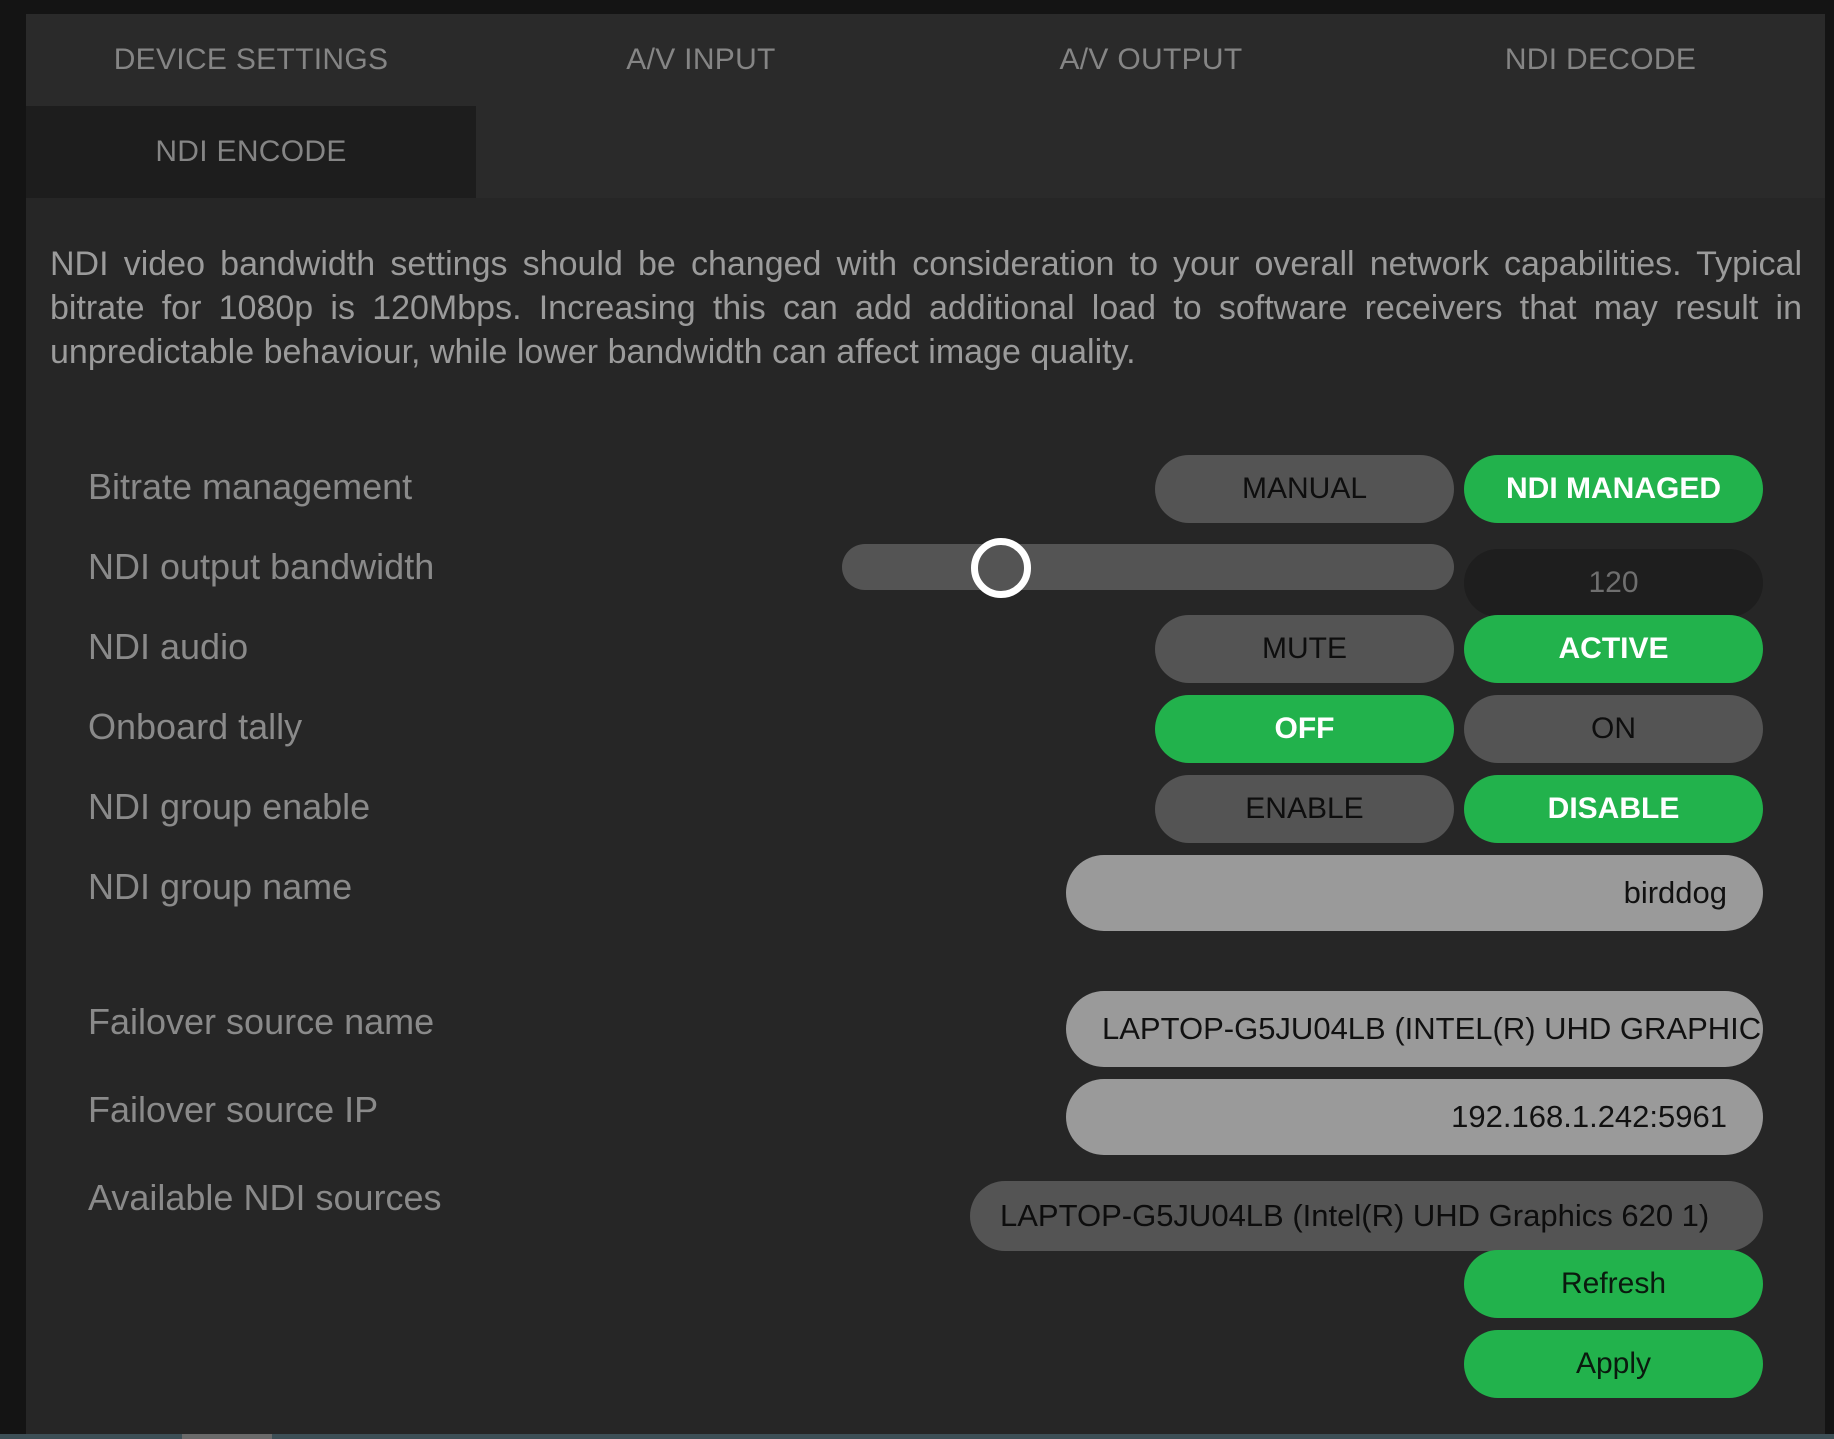 This screenshot has height=1439, width=1834. What do you see at coordinates (1414, 1029) in the screenshot?
I see `failover-name-input: LAPTOP-G5JU04LB (INTEL(R) UHD GRAPHICS` at bounding box center [1414, 1029].